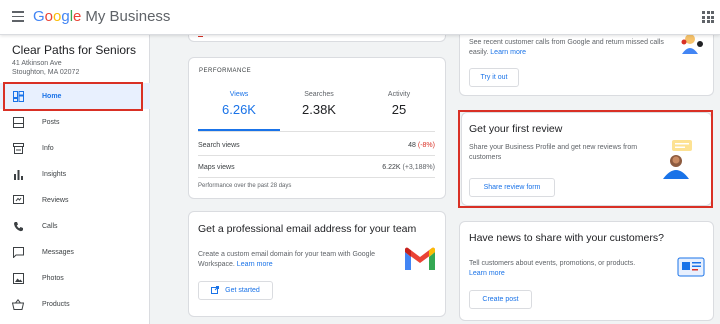 The height and width of the screenshot is (324, 720). I want to click on sidebar-item-posts: Posts, so click(75, 122).